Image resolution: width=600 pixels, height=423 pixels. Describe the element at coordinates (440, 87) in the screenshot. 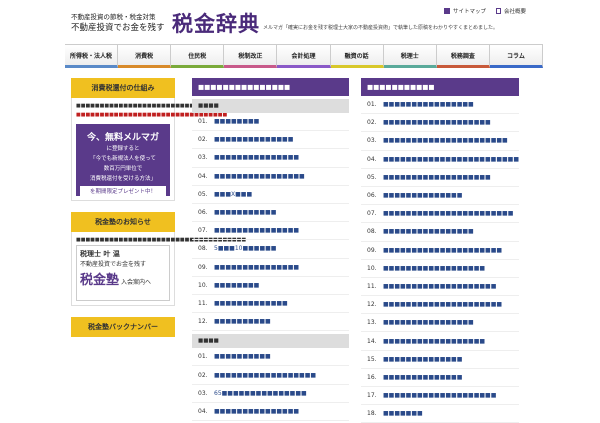

I see `column-heading: ■■■■■■■■■■■` at that location.